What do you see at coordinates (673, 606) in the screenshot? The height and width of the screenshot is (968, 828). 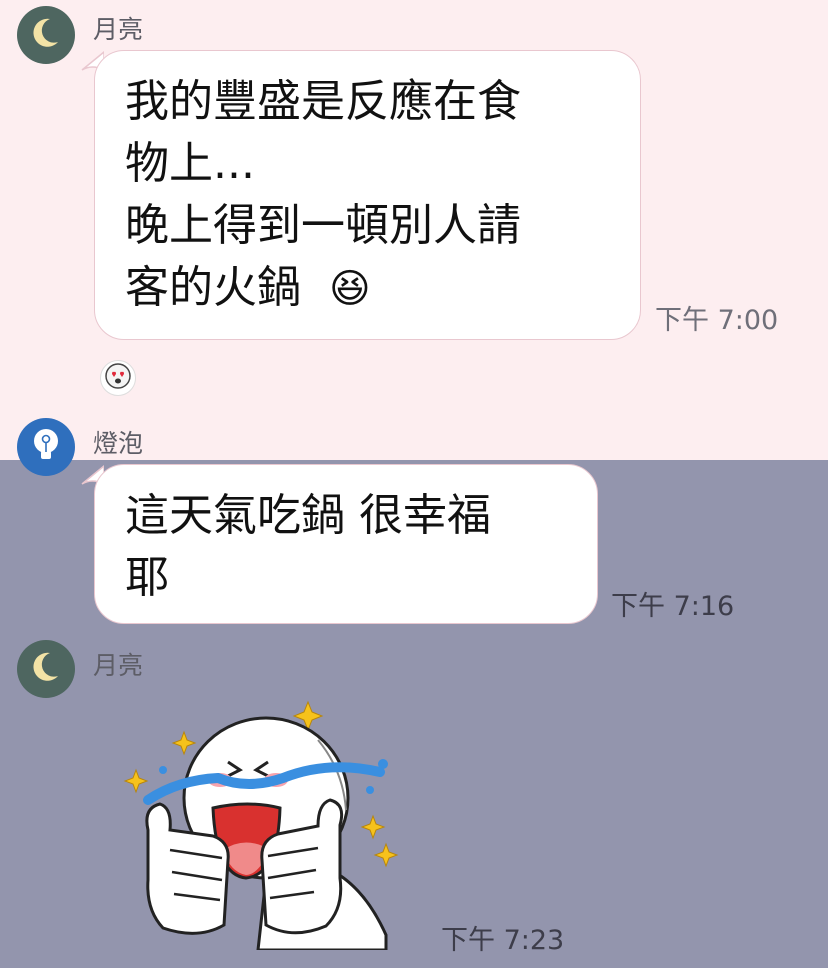 I see `message-timestamp: 下午 7:16` at bounding box center [673, 606].